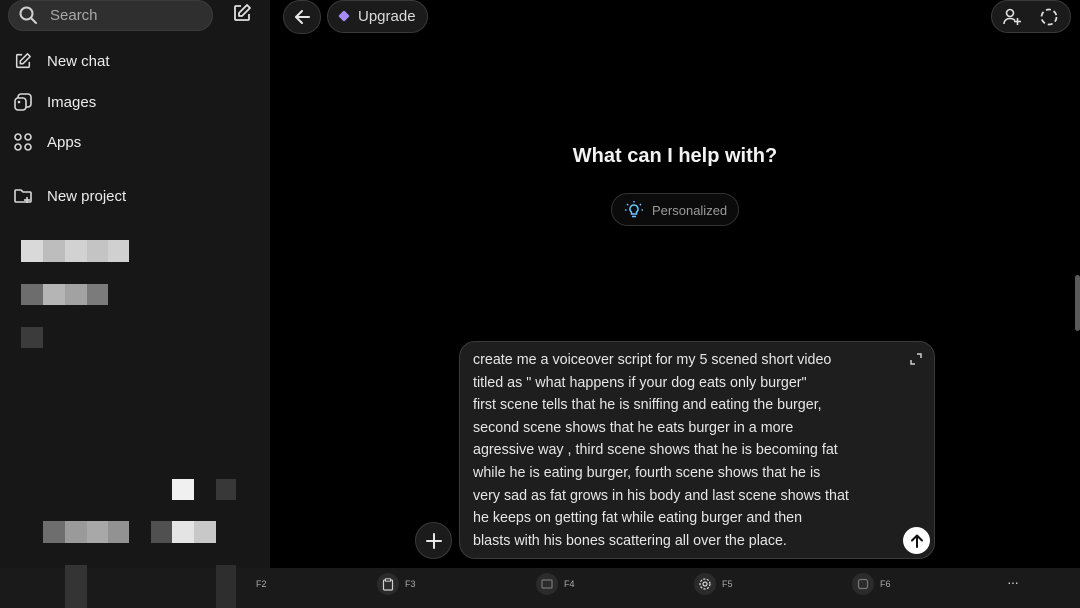 The image size is (1080, 608). I want to click on clipboard-icon, so click(388, 584).